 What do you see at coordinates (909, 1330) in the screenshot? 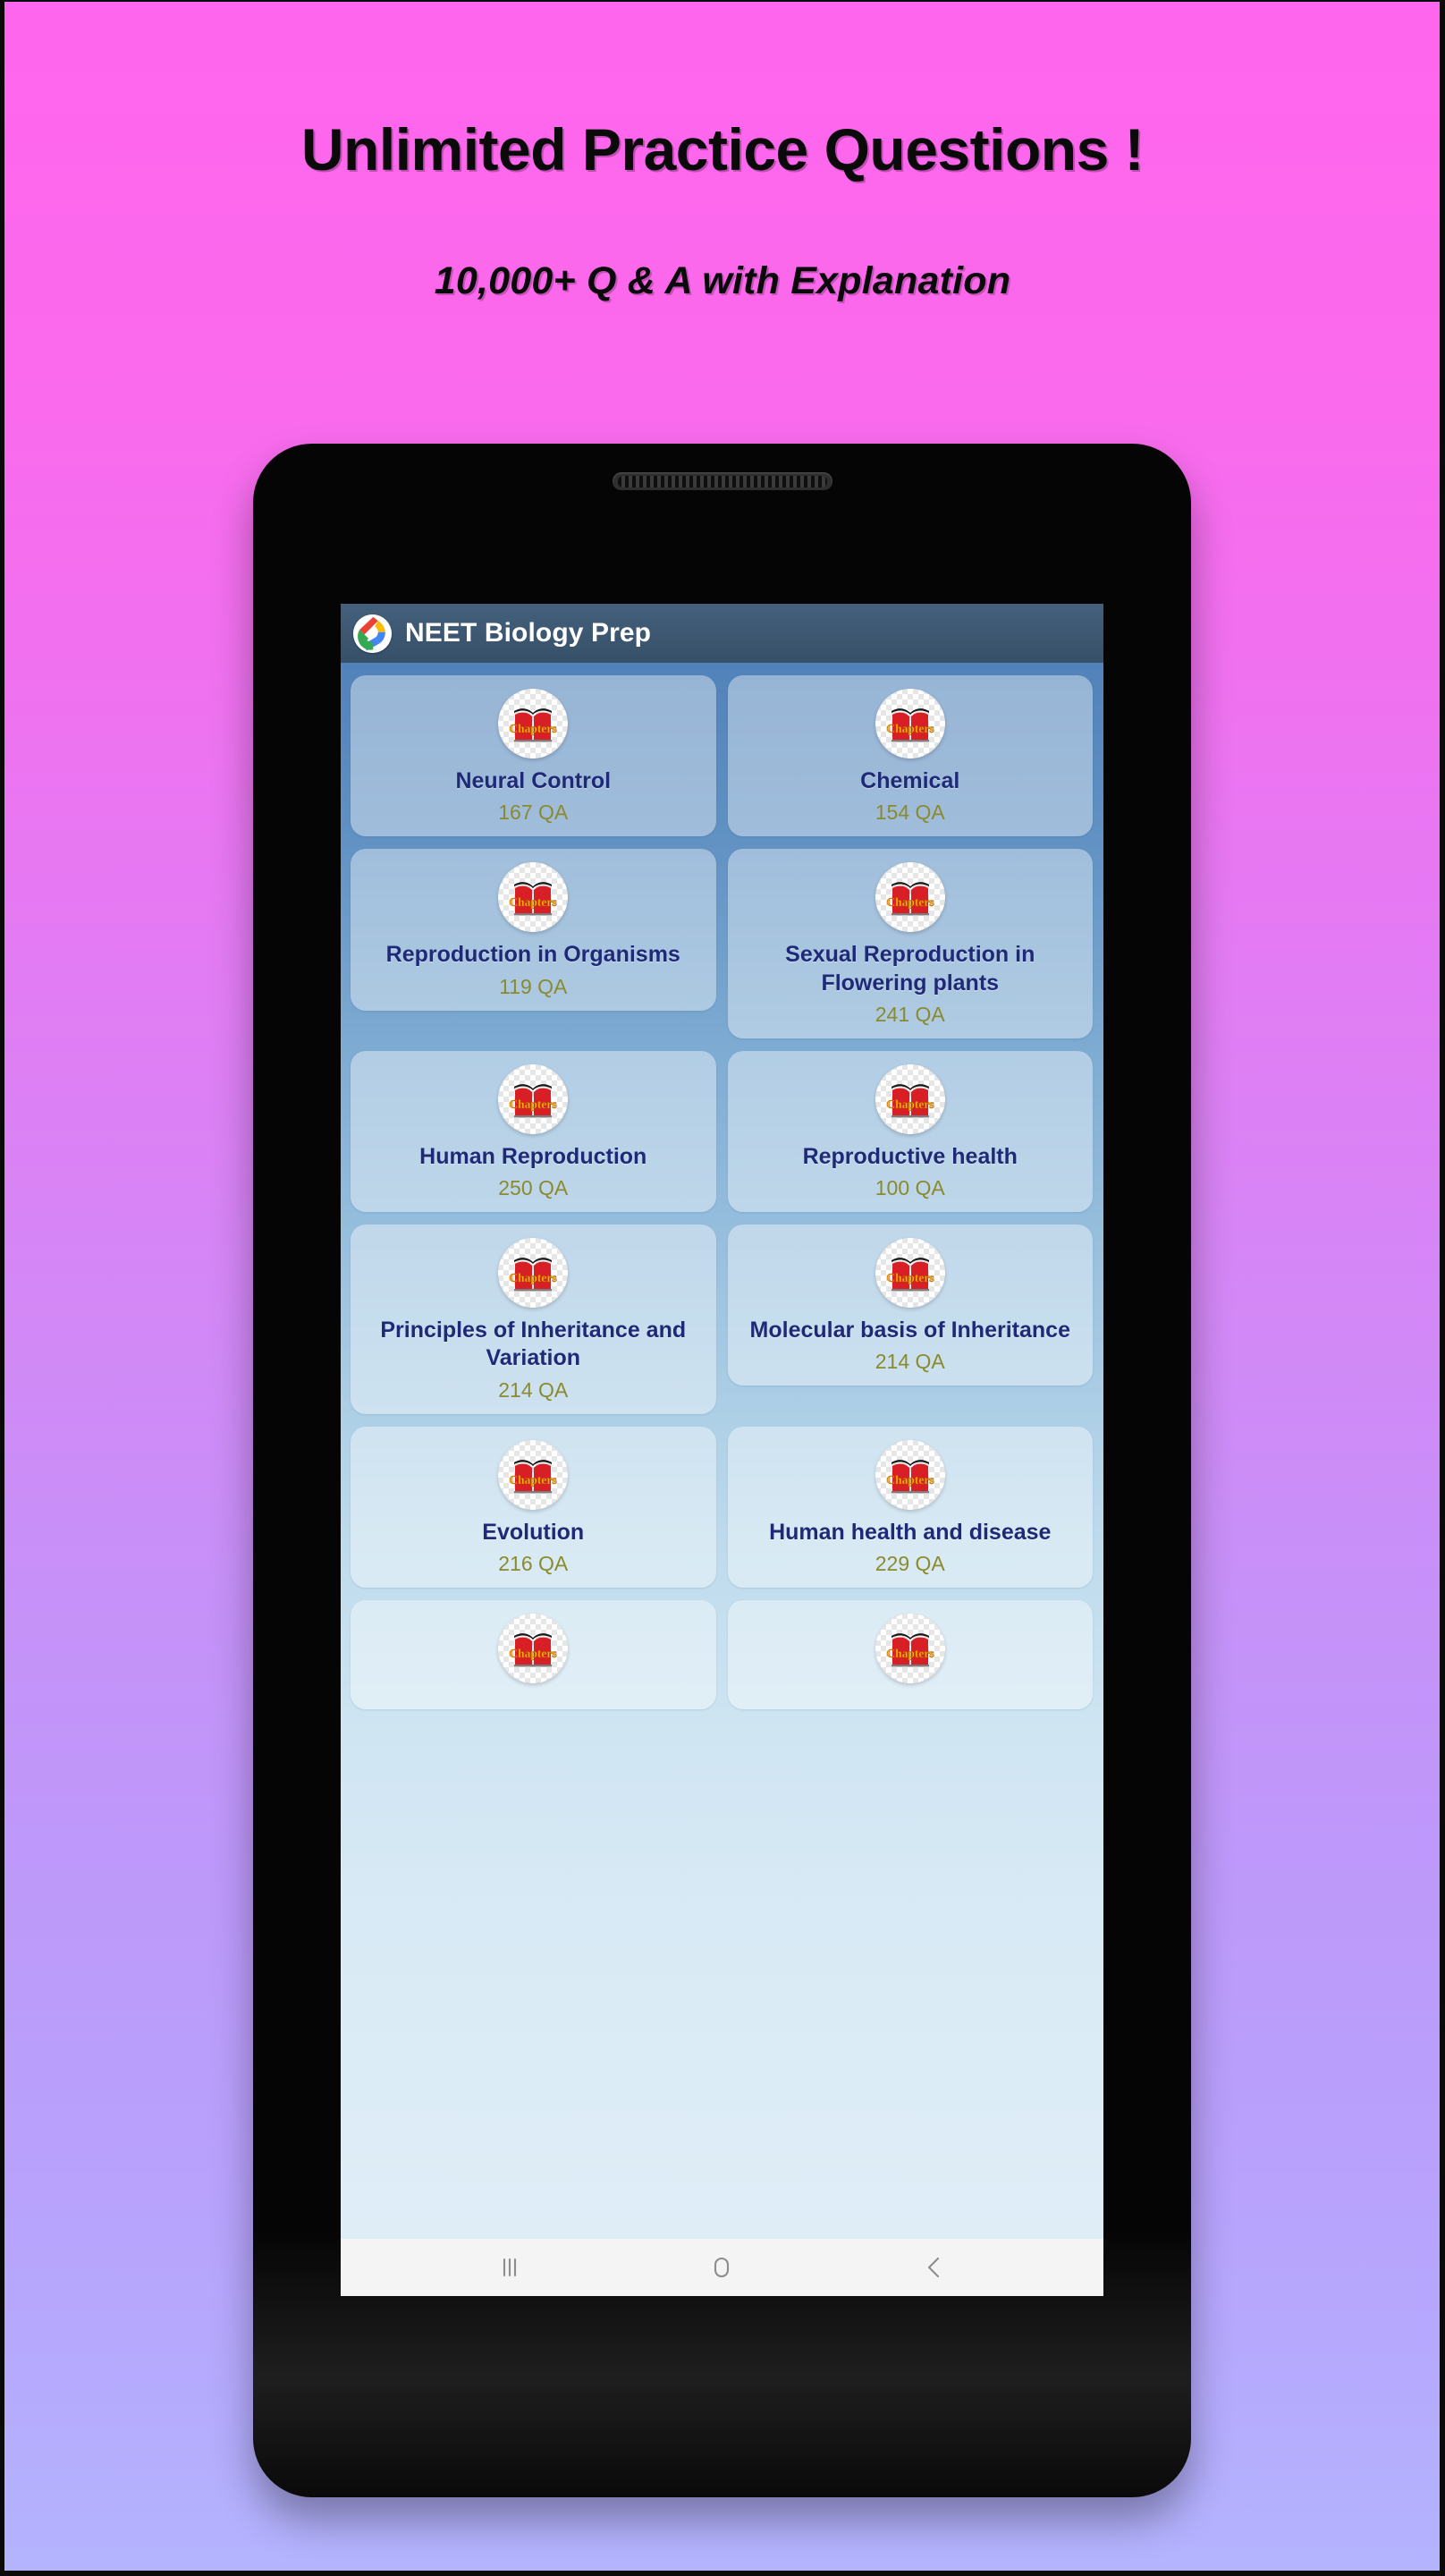
I see `chapter-title: Molecular basis of Inheritance` at bounding box center [909, 1330].